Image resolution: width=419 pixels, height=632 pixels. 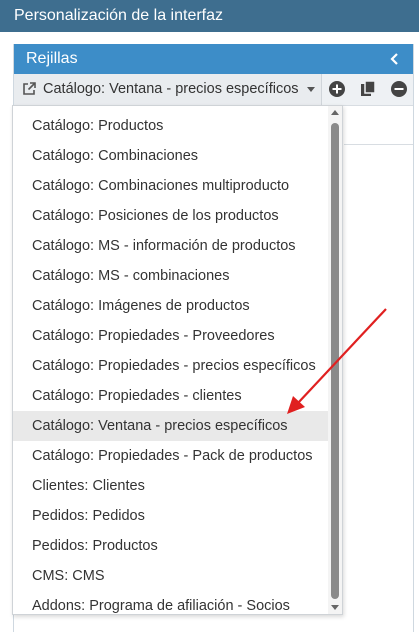 I want to click on dropdown-item: Clientes, so click(x=171, y=486).